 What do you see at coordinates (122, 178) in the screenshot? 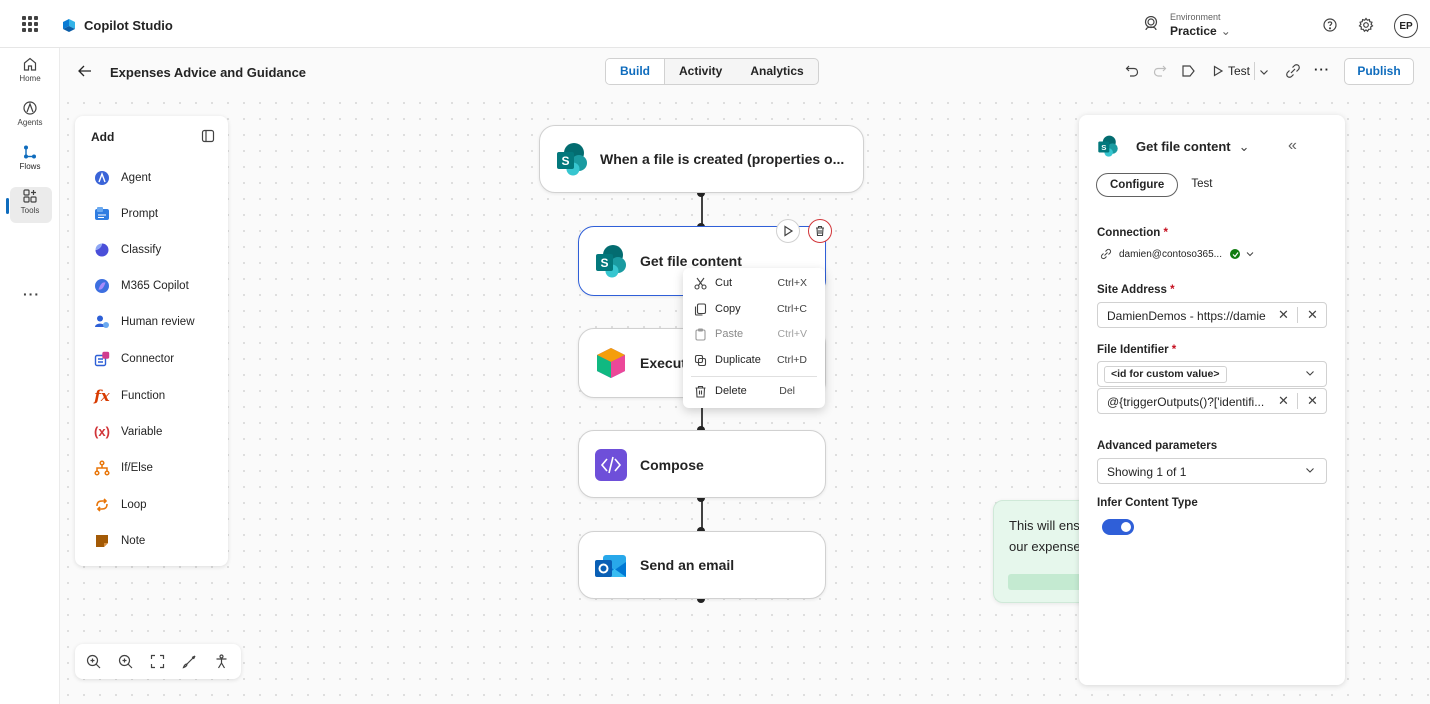
I see `add-item-agent: Agent` at bounding box center [122, 178].